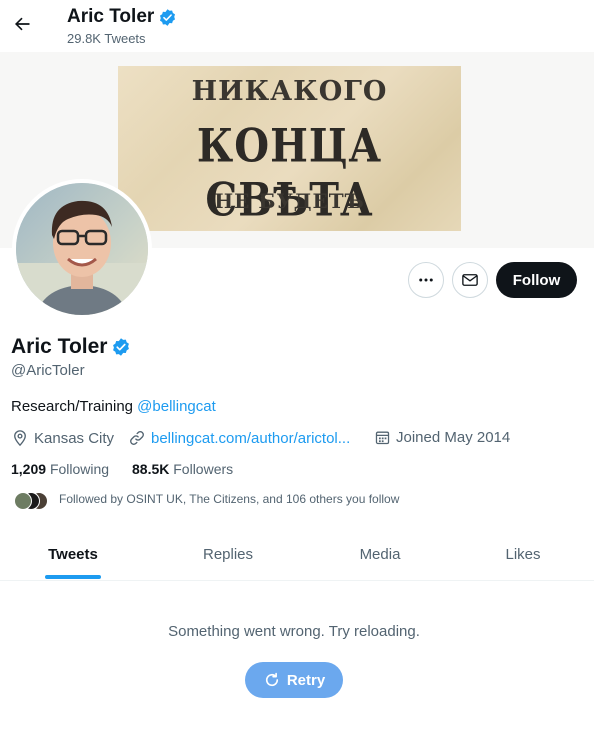  I want to click on back-button, so click(22, 24).